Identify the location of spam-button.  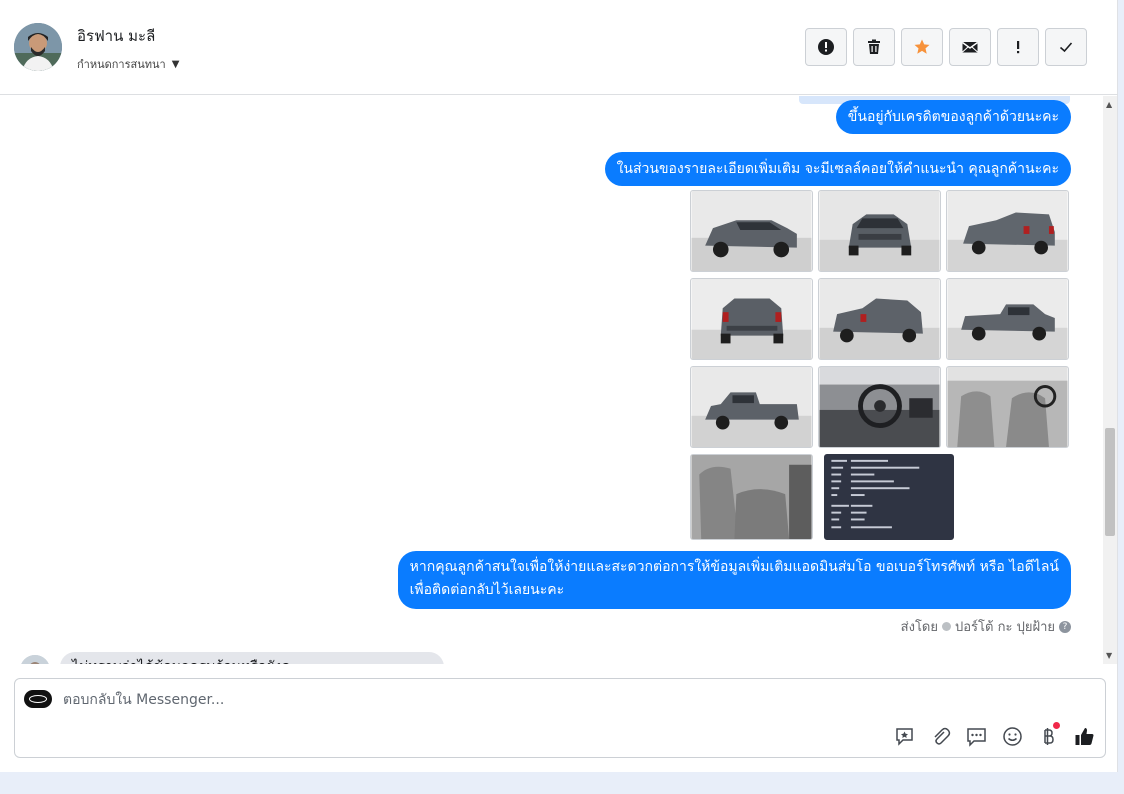
(826, 47).